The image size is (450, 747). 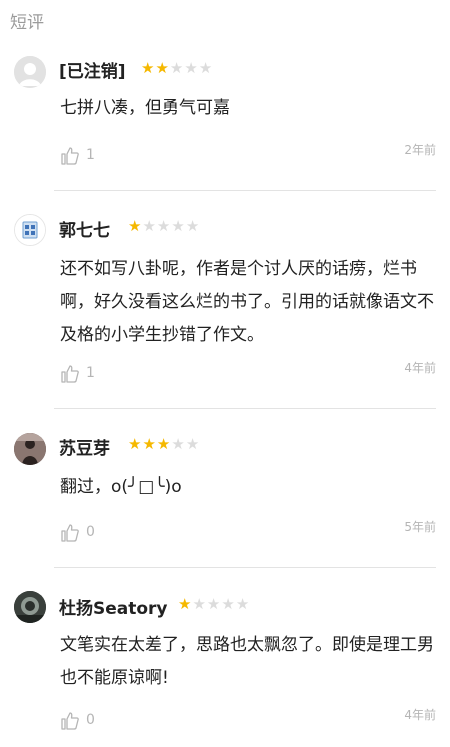 I want to click on review-text: 七拼八凑，但勇气可嘉, so click(x=145, y=108).